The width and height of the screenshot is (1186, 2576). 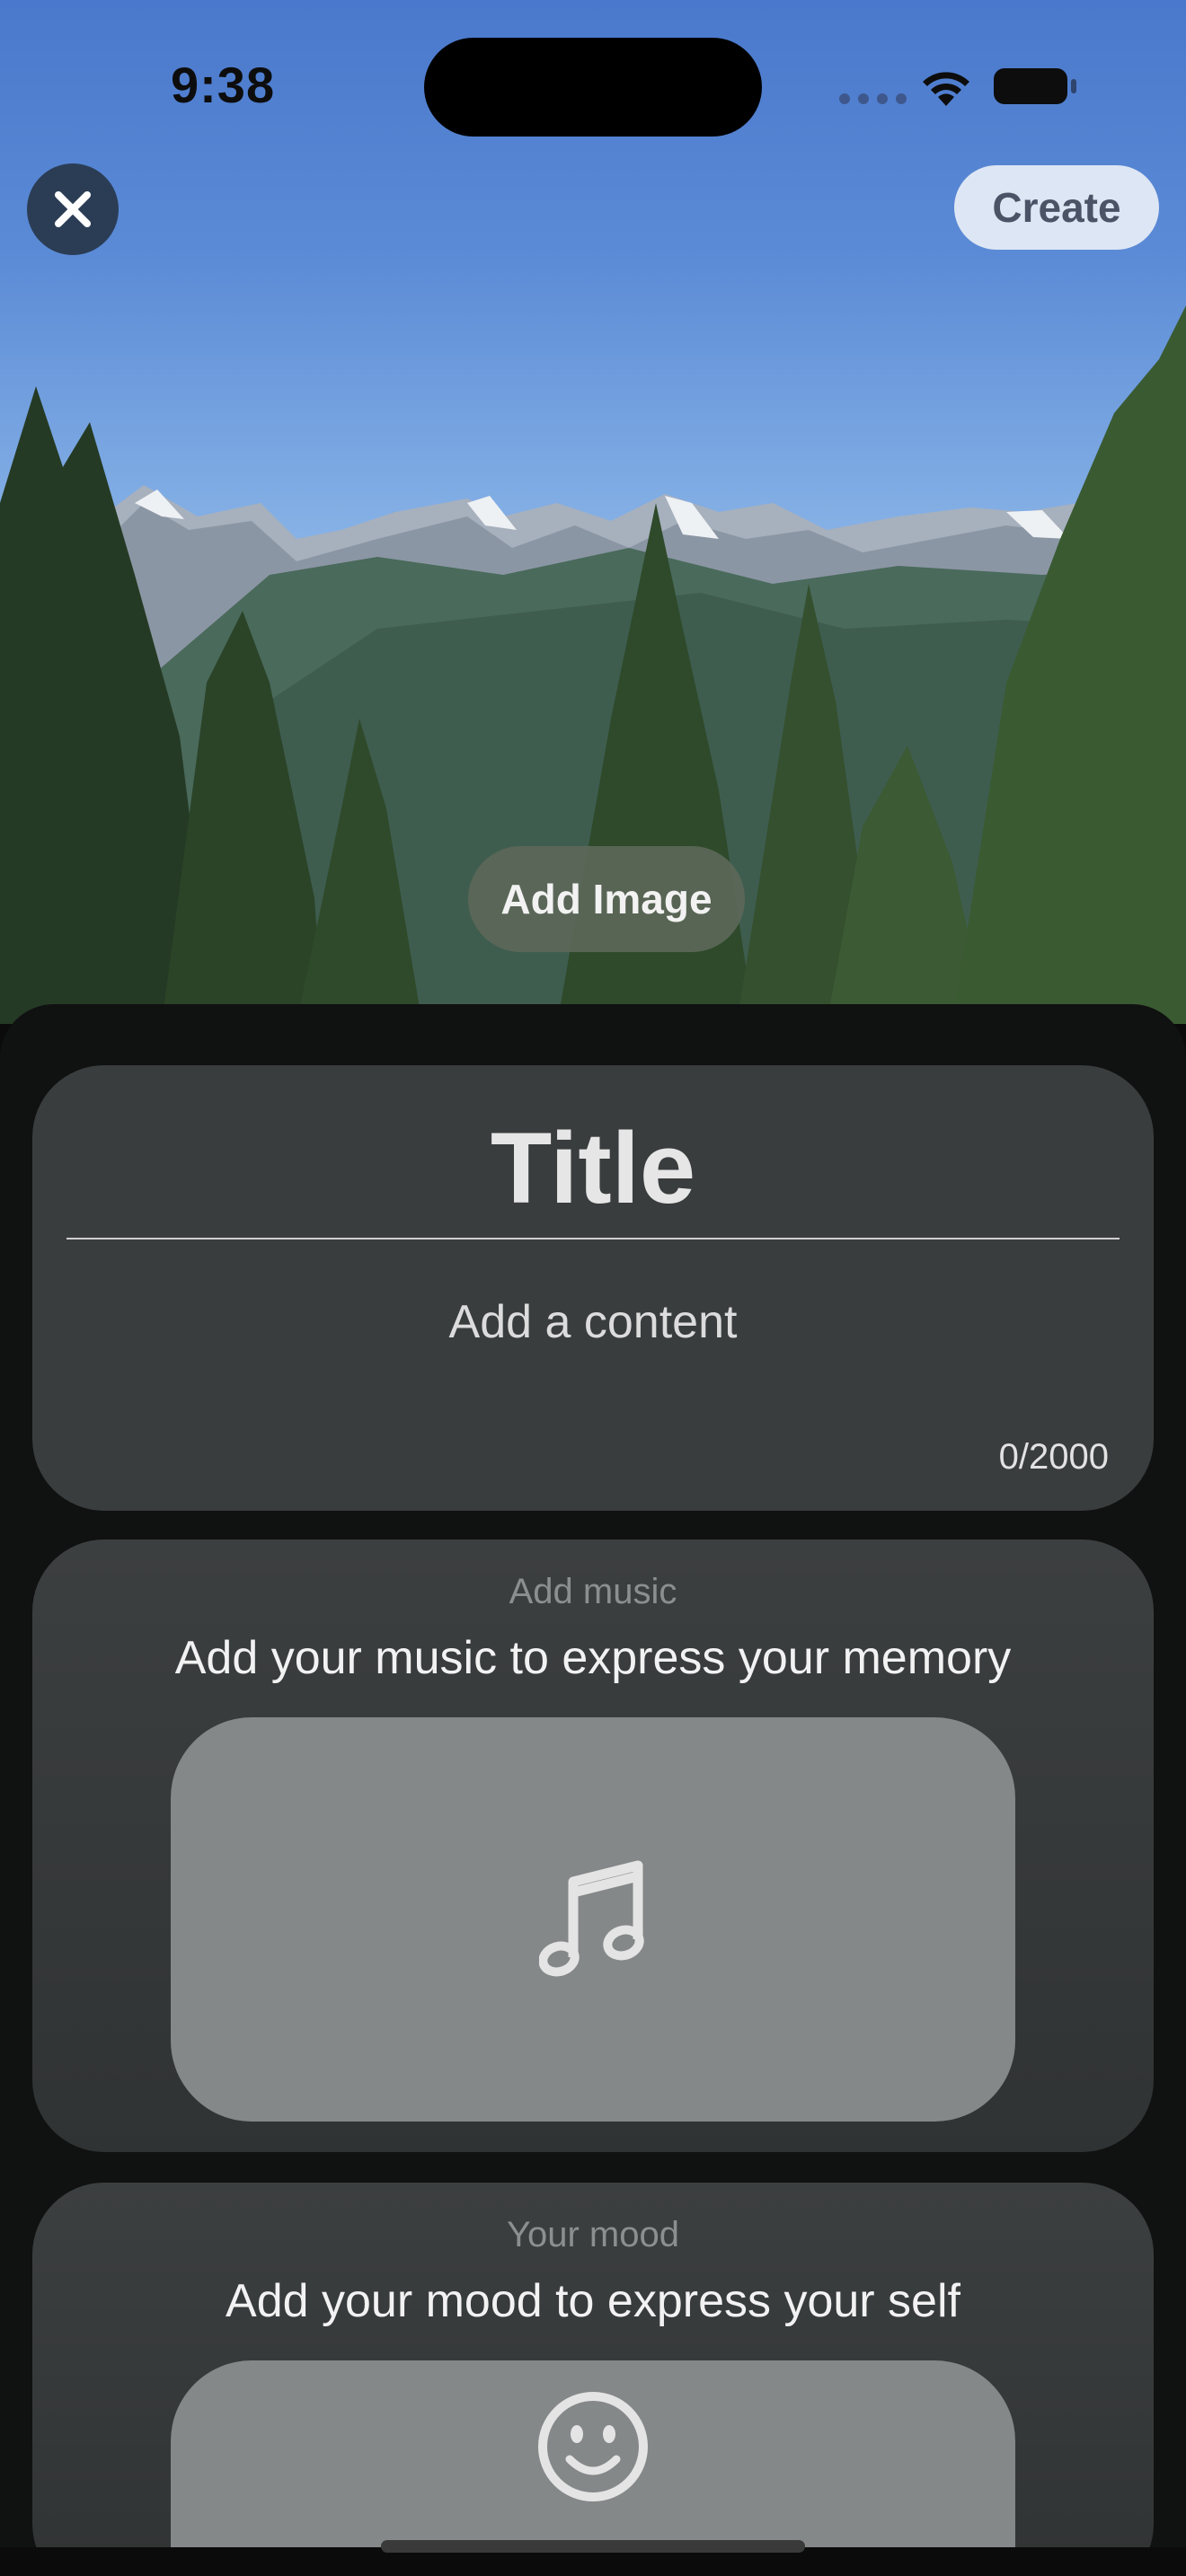 What do you see at coordinates (873, 98) in the screenshot?
I see `cellular-signal-icon` at bounding box center [873, 98].